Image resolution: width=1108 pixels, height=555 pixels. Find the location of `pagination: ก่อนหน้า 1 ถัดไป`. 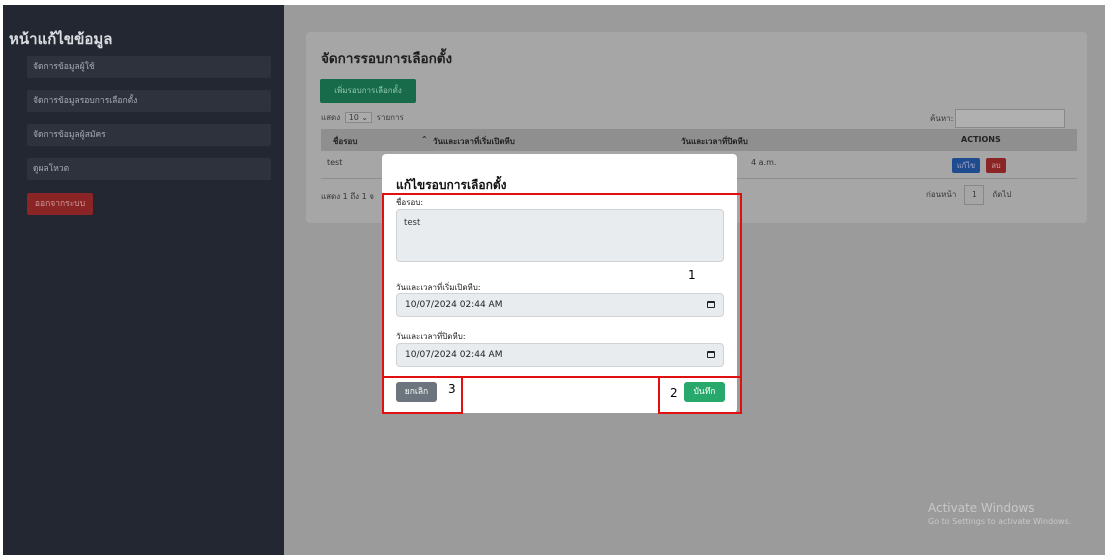

pagination: ก่อนหน้า 1 ถัดไป is located at coordinates (969, 195).